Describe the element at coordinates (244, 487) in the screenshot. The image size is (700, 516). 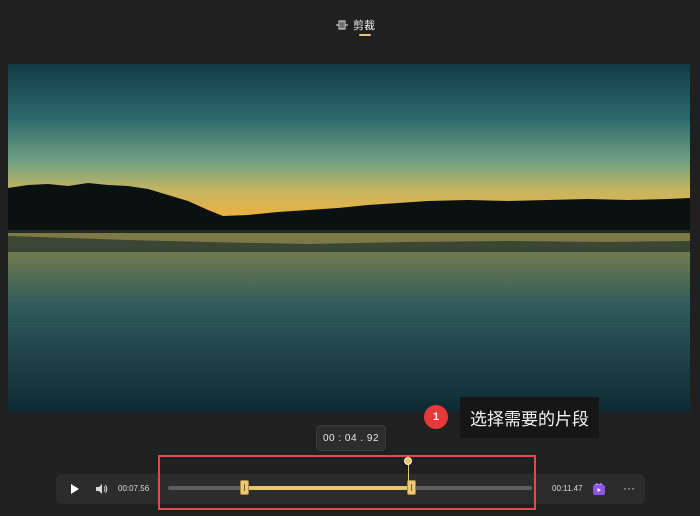
I see `trim-start-handle` at that location.